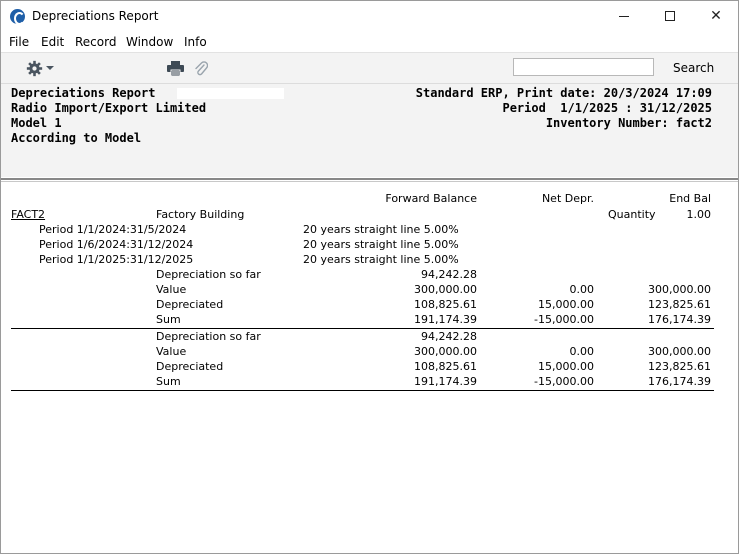 Image resolution: width=739 pixels, height=554 pixels. Describe the element at coordinates (17, 17) in the screenshot. I see `app-logo-icon` at that location.